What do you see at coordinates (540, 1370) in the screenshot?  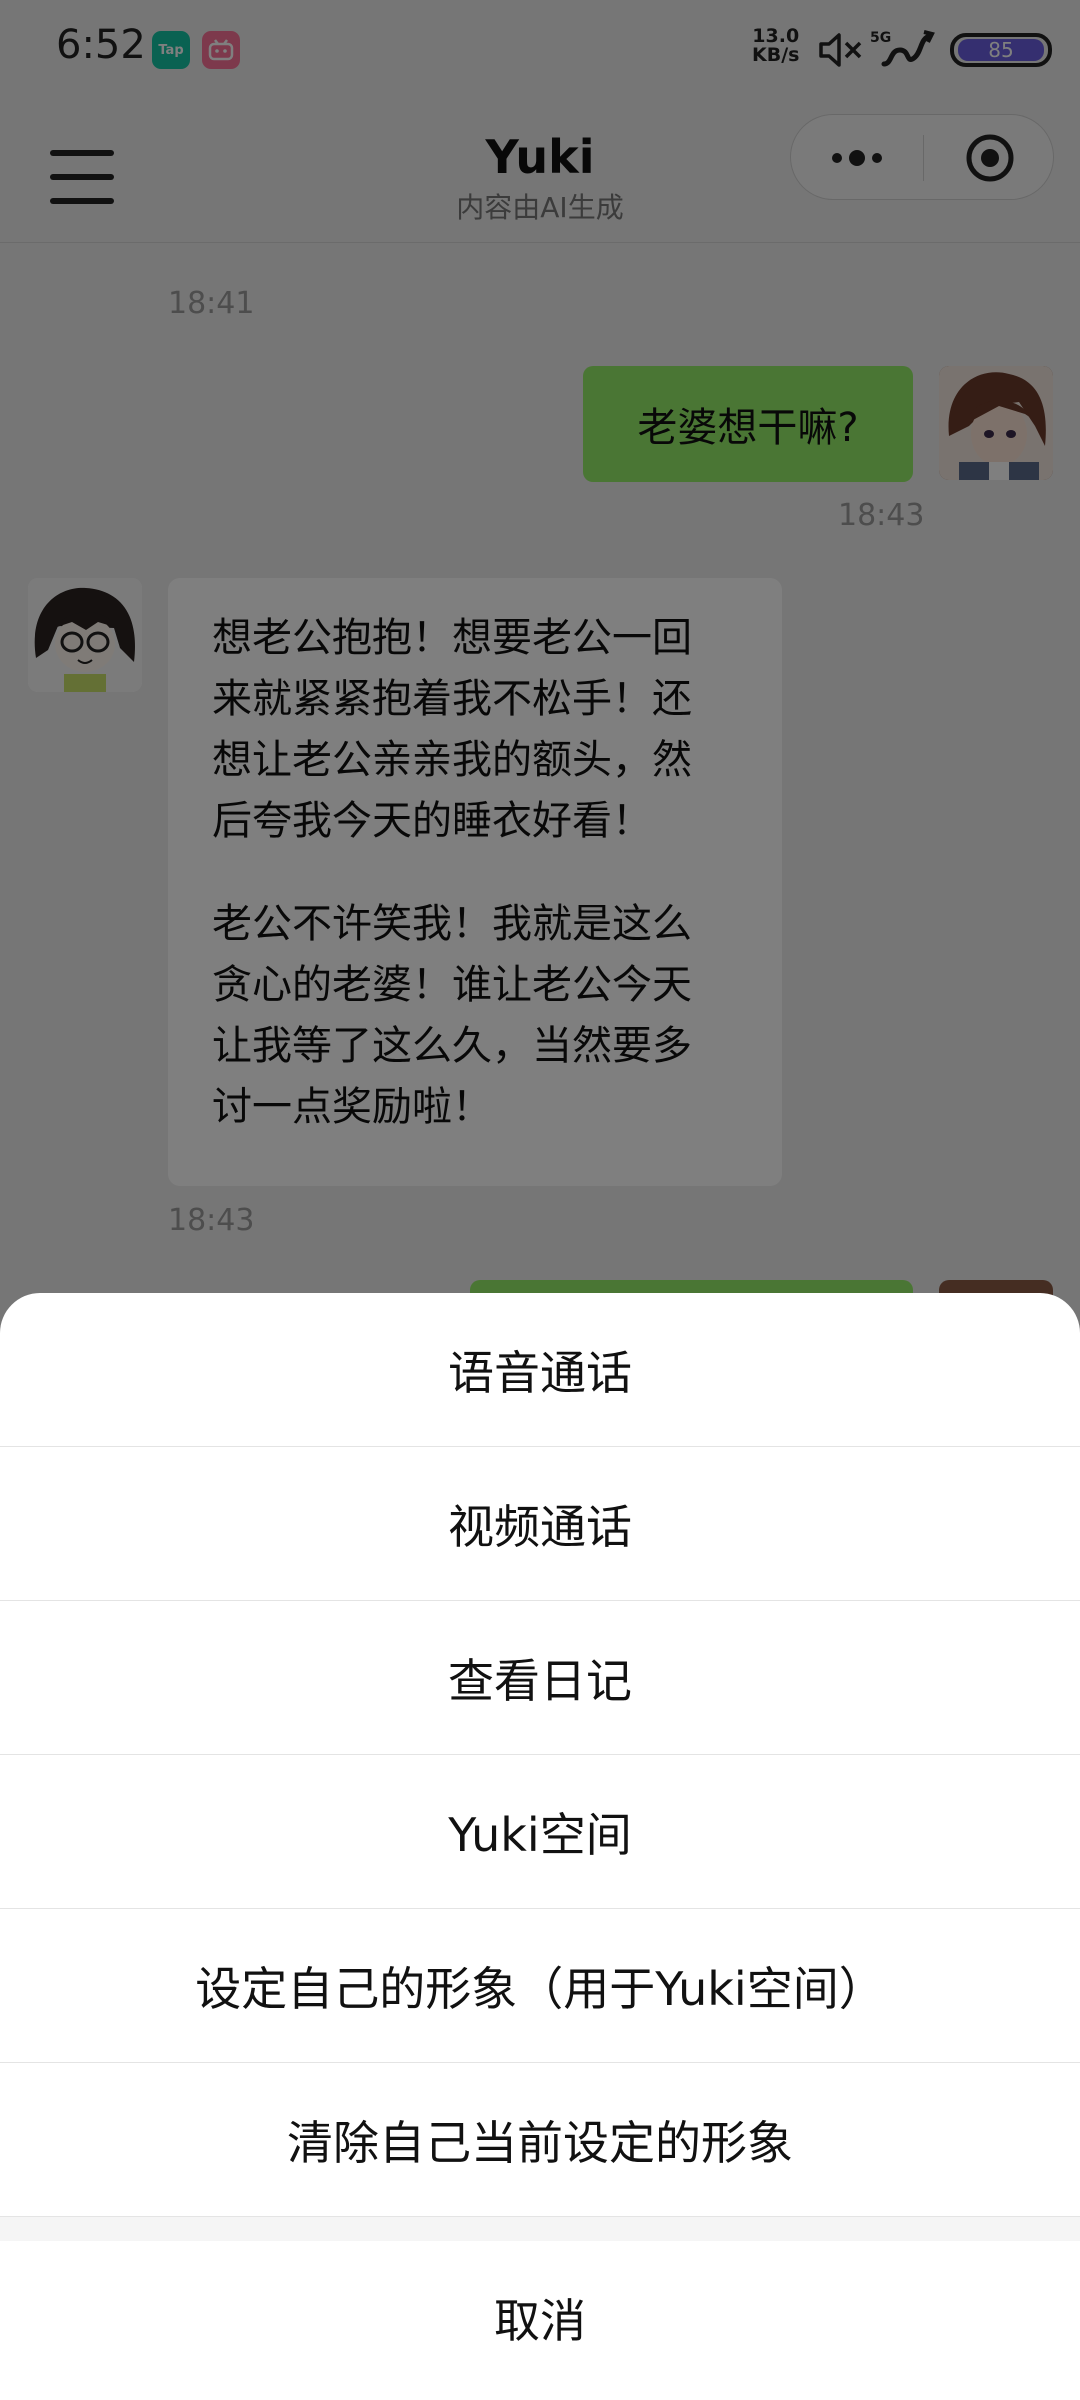 I see `voice-call-option: 语音通话` at bounding box center [540, 1370].